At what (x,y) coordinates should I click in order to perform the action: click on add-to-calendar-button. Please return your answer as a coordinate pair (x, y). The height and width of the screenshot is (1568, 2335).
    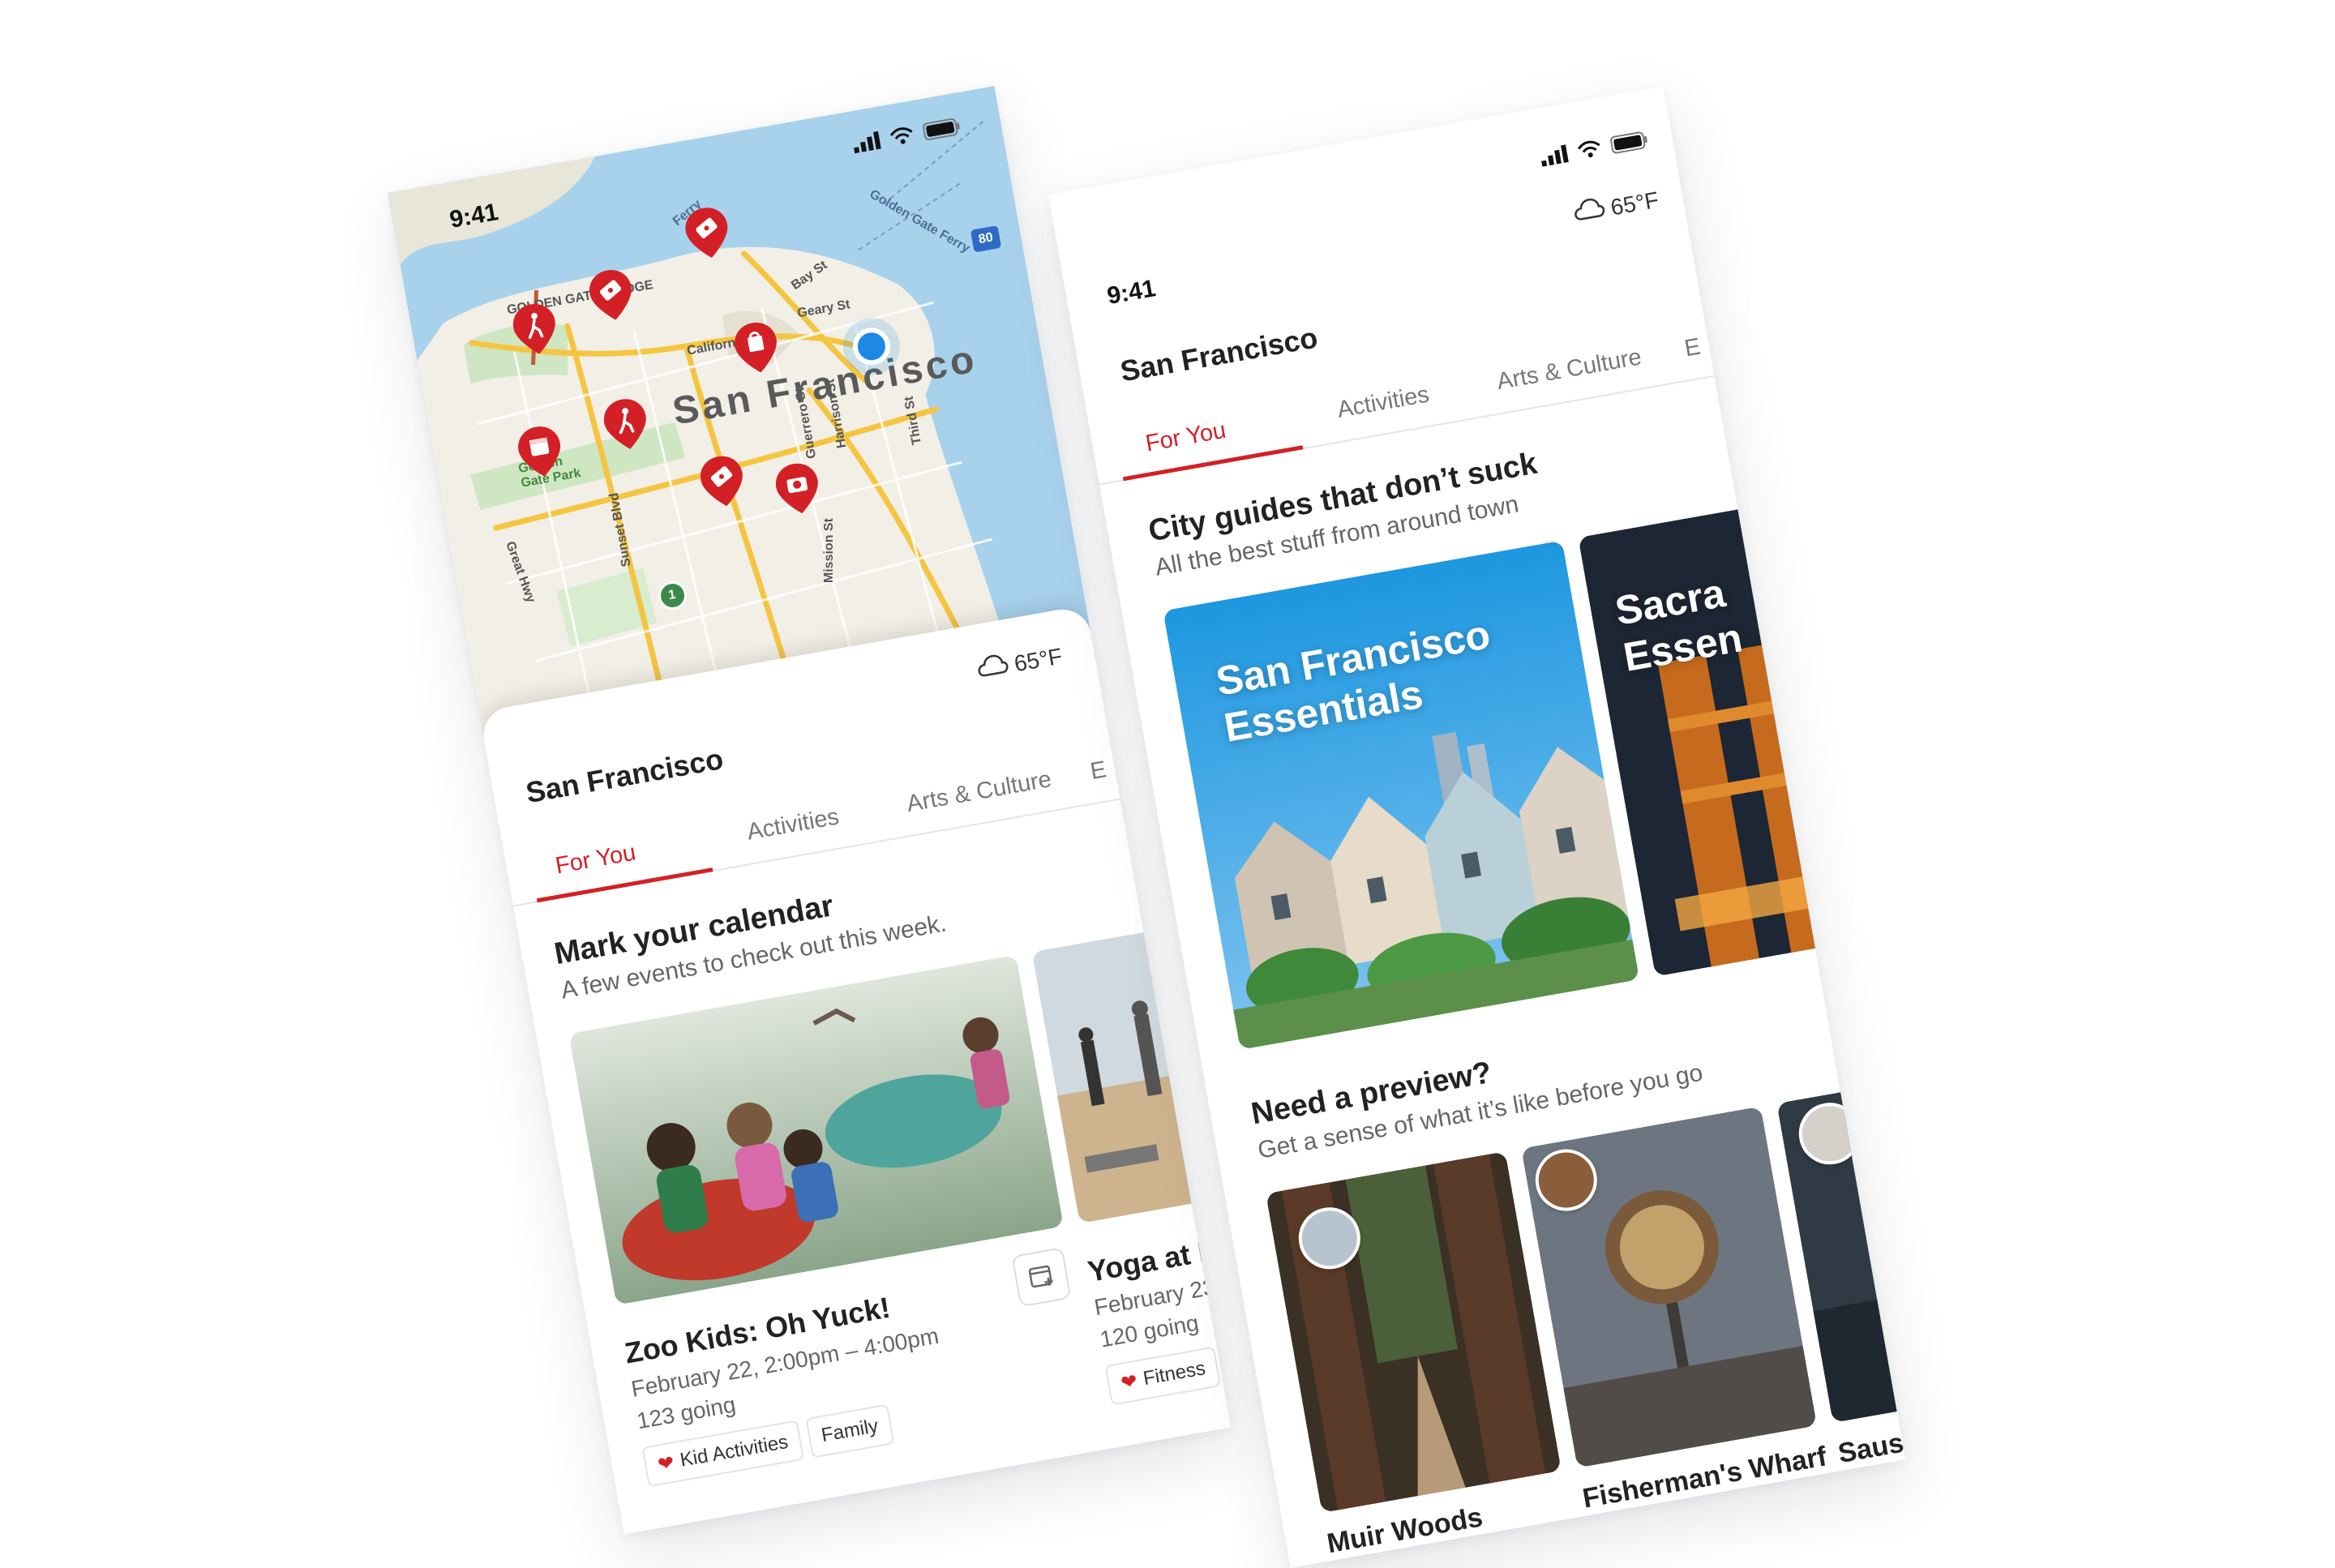
    Looking at the image, I should click on (1041, 1277).